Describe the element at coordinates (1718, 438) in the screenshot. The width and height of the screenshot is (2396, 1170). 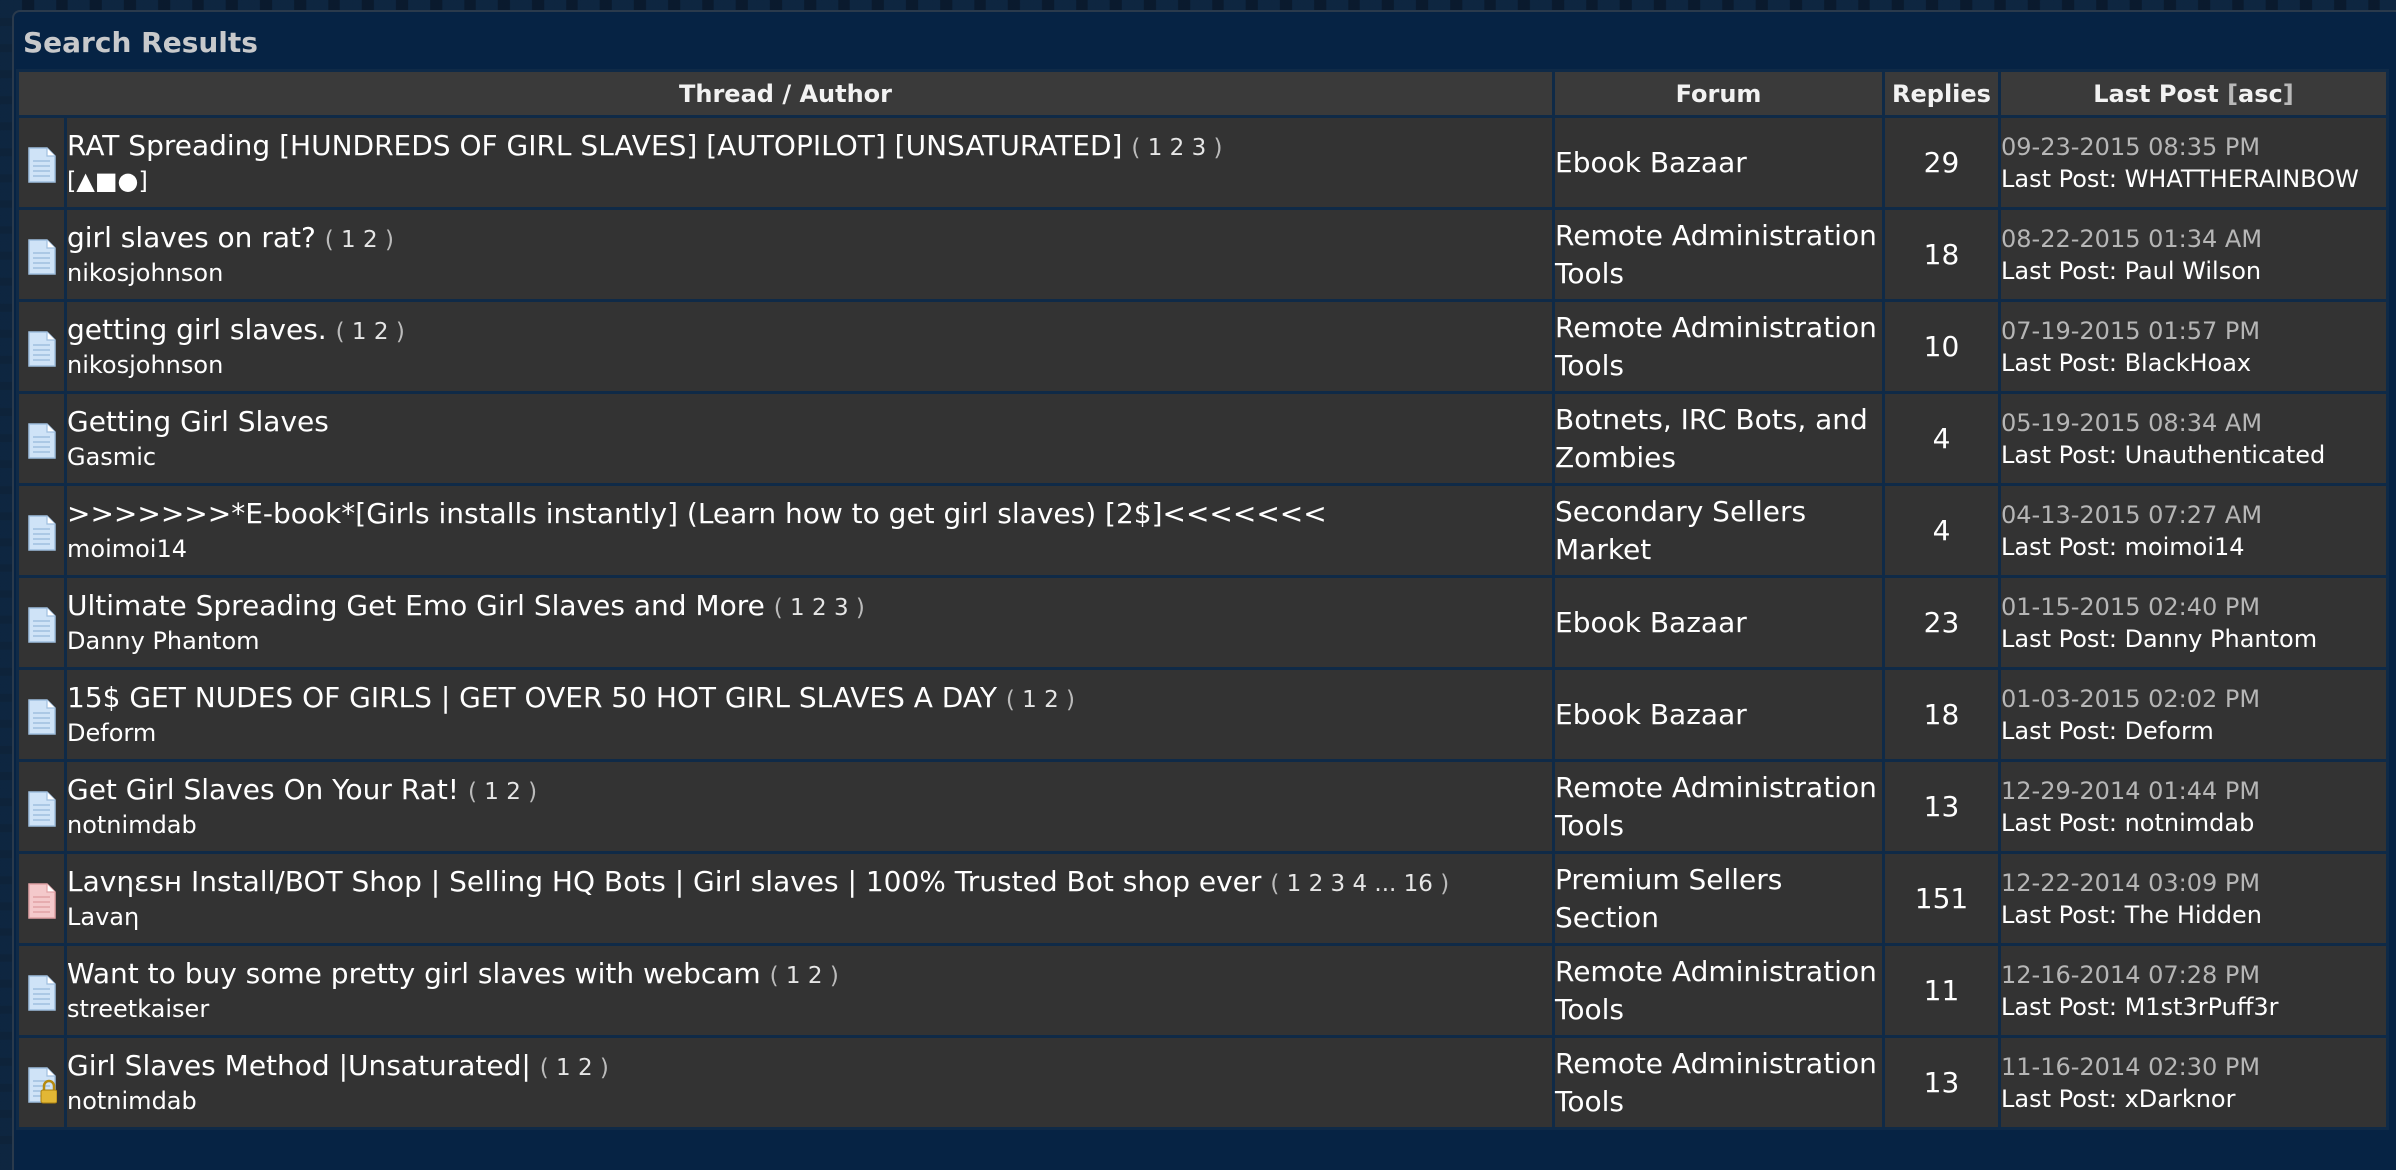
I see `forum-link: Botnets, IRC Bots, and Zombies` at that location.